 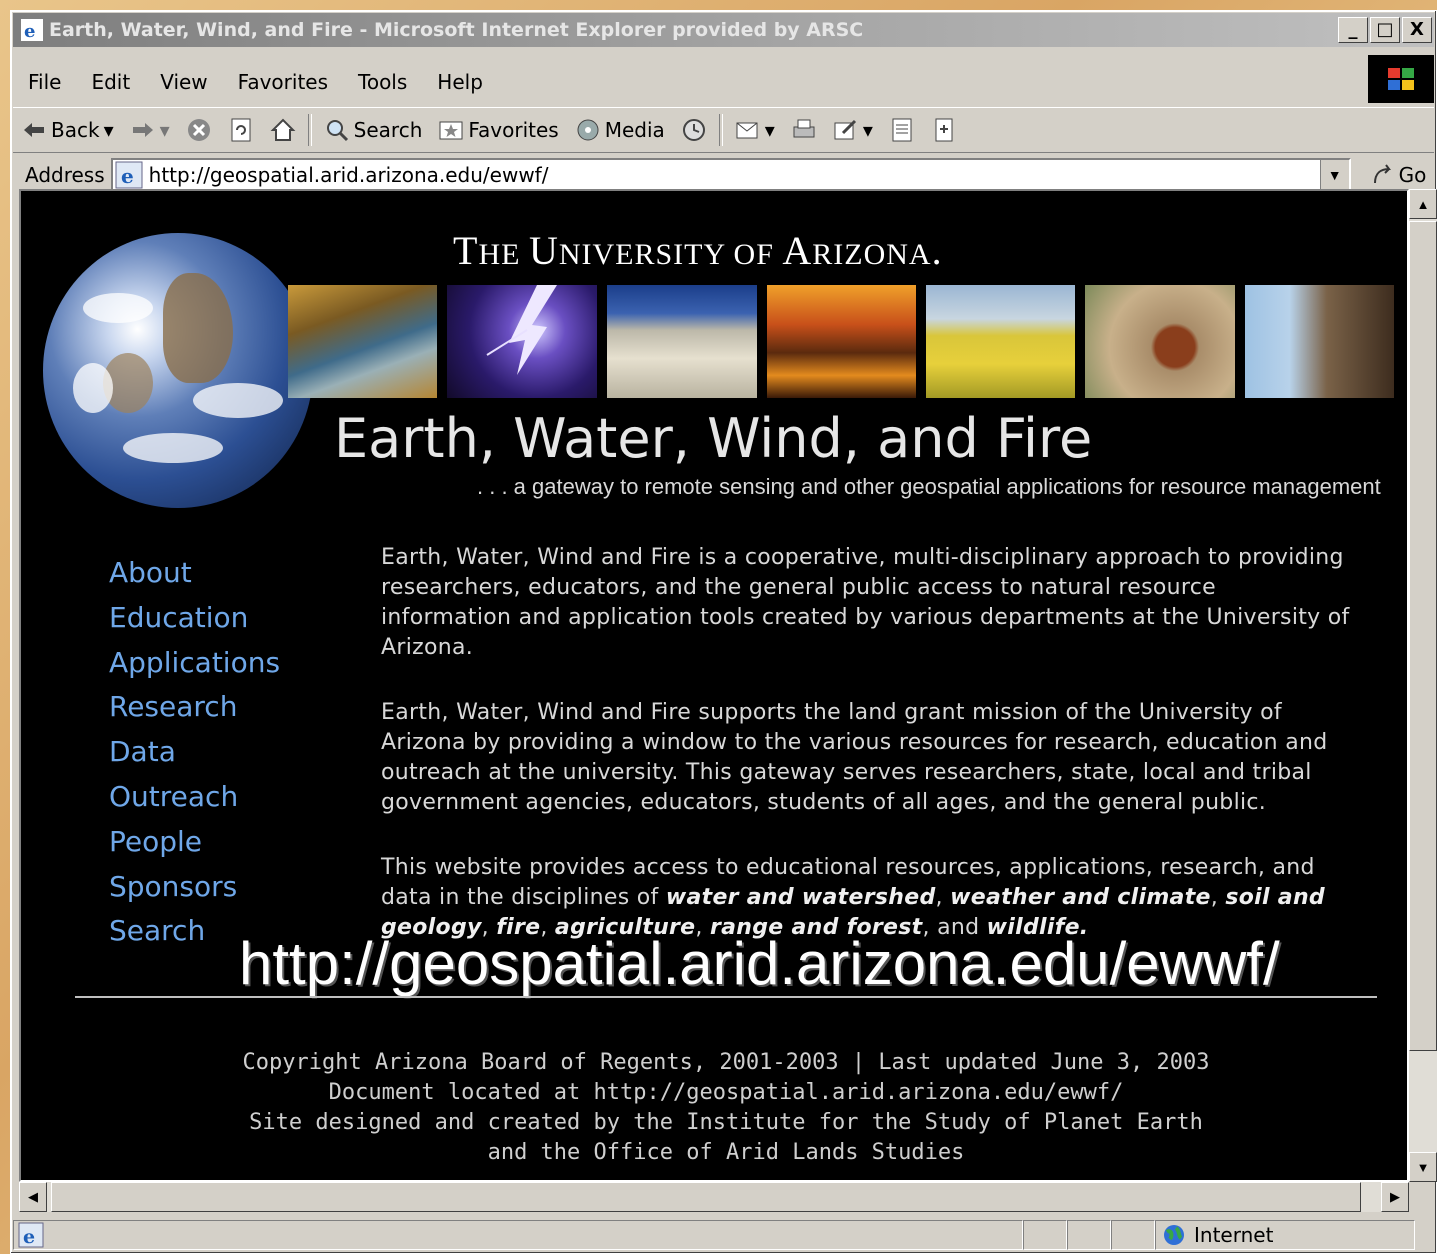 I want to click on ie-logo-icon: e, so click(x=32, y=30).